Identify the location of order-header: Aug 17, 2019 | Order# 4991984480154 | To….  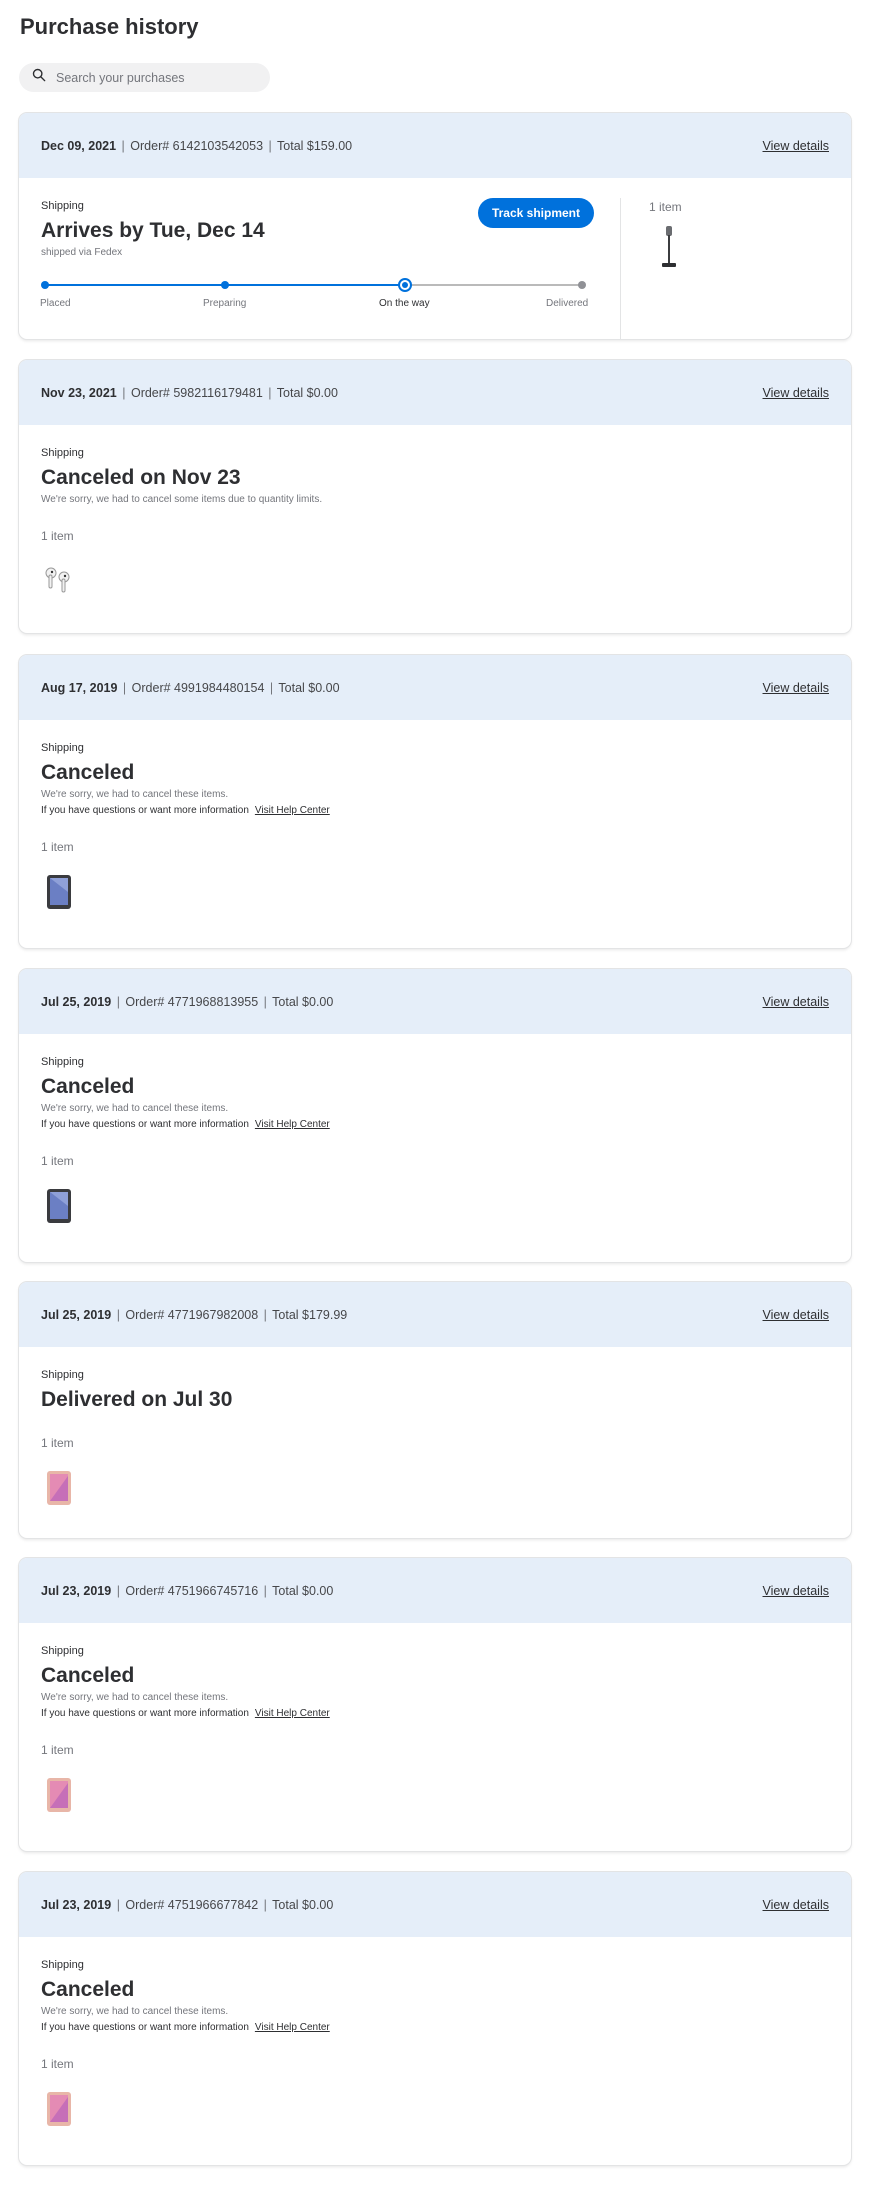
(435, 687).